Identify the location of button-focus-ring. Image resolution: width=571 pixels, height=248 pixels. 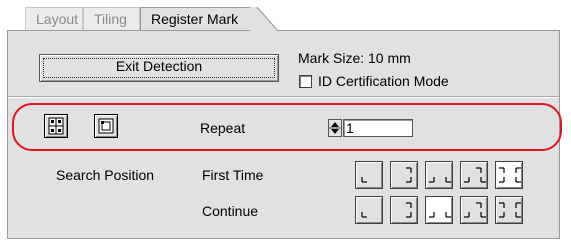
(159, 68).